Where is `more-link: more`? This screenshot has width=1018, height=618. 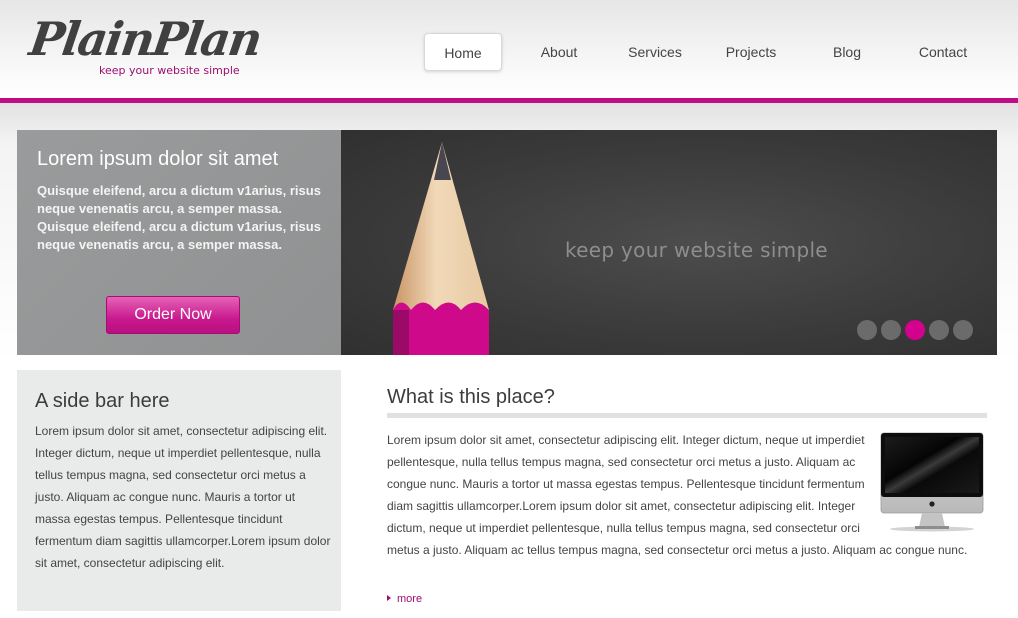
more-link: more is located at coordinates (404, 599).